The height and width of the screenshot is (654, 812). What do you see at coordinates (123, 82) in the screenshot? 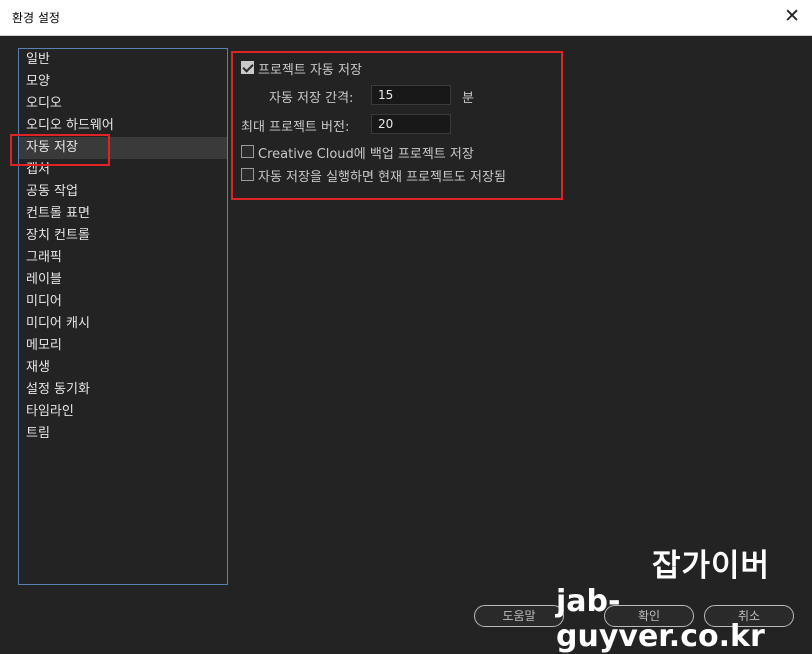
I see `category-item: 모양` at bounding box center [123, 82].